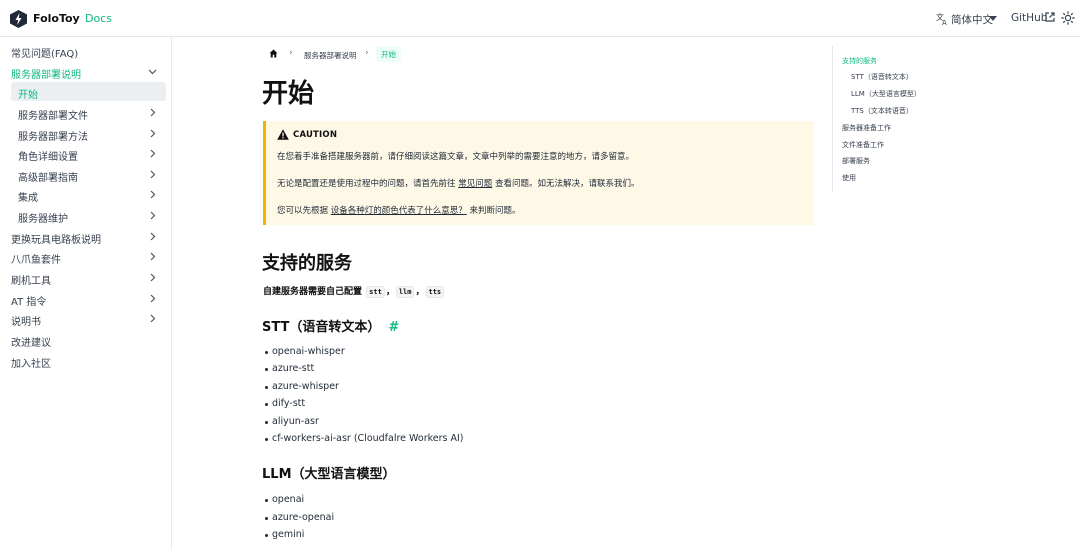  Describe the element at coordinates (46, 75) in the screenshot. I see `sidebar-item-label: 服务器部署说明` at that location.